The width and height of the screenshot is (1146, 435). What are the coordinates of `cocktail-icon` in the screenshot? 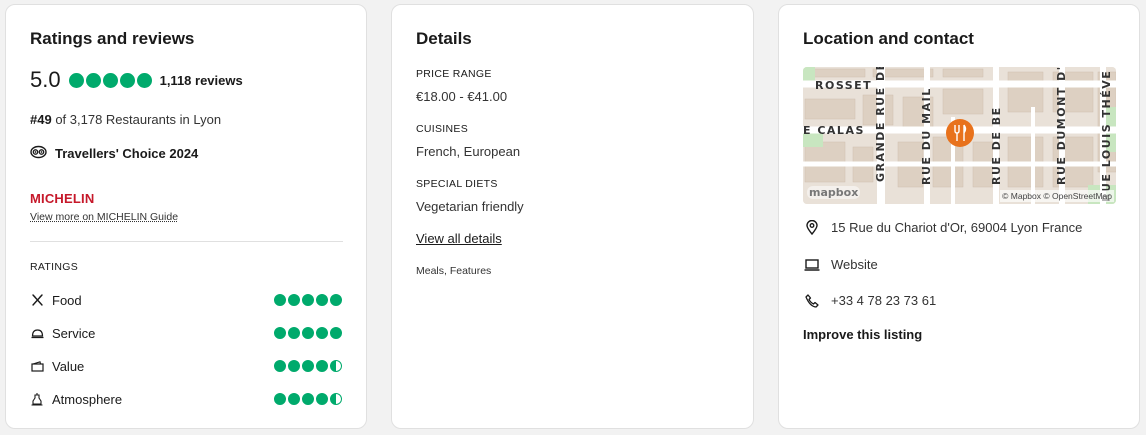 It's located at (37, 399).